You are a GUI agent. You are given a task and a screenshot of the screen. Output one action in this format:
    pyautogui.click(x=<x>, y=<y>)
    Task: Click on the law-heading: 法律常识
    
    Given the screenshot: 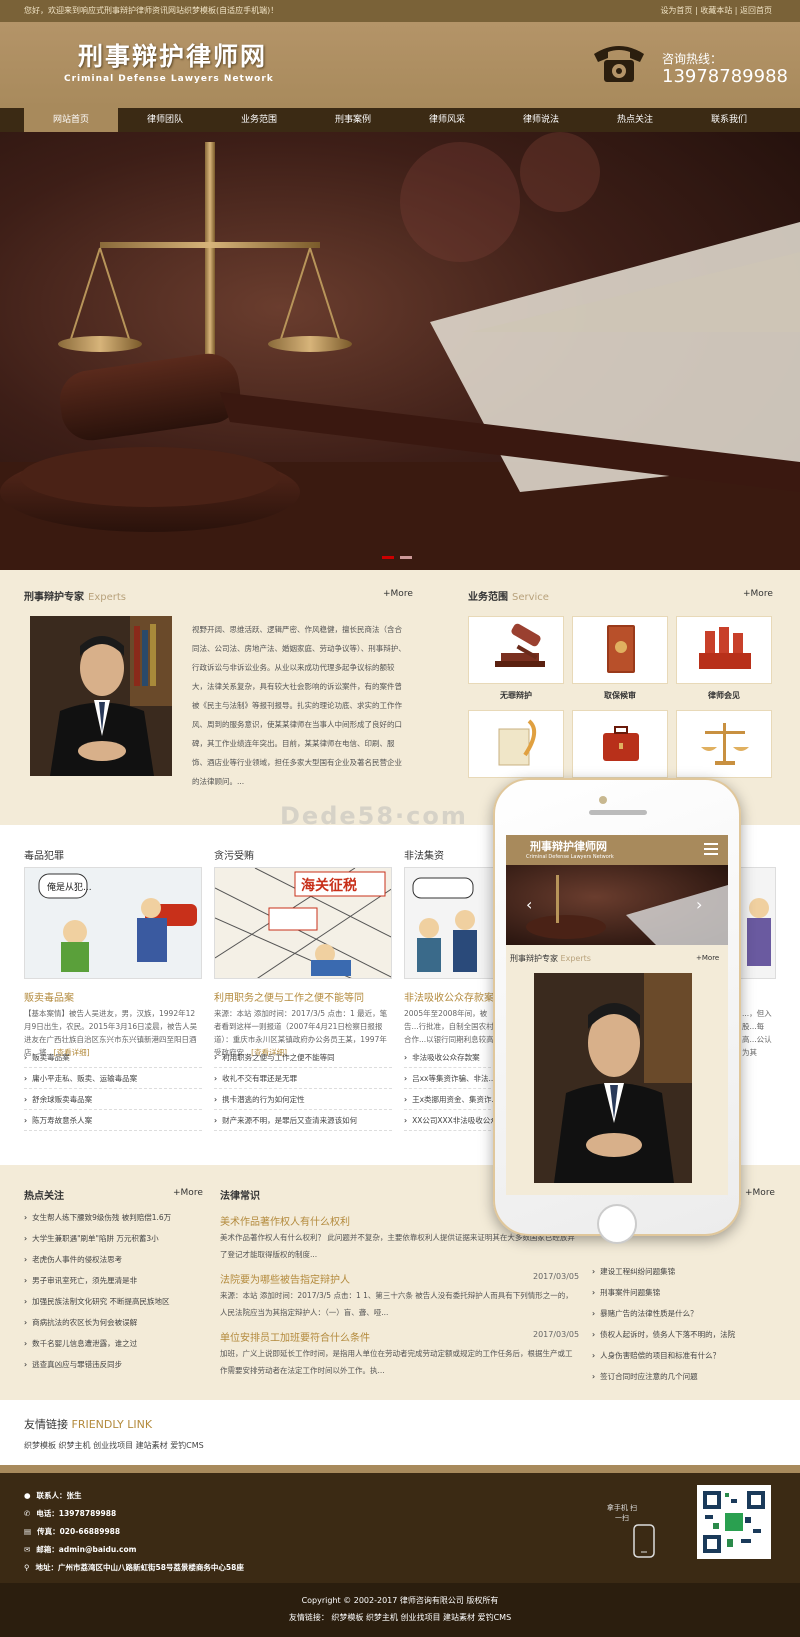 What is the action you would take?
    pyautogui.click(x=240, y=1196)
    